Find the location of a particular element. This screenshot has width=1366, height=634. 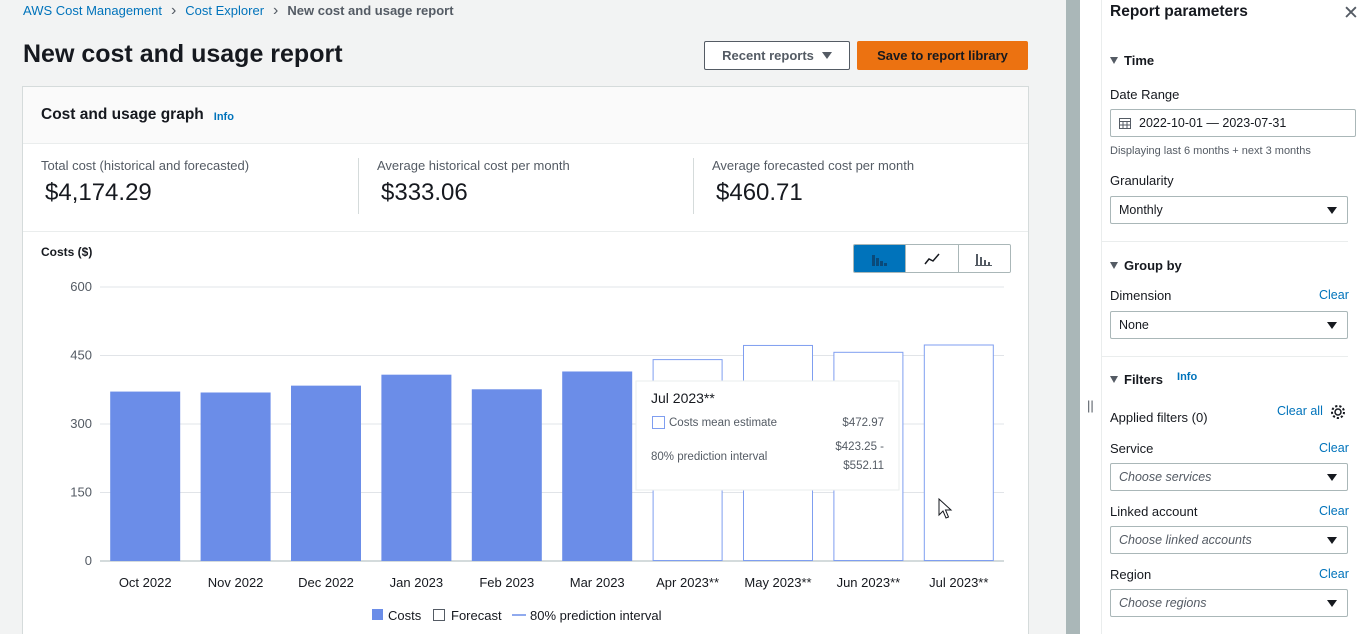

close-icon: ✕ is located at coordinates (1351, 13).